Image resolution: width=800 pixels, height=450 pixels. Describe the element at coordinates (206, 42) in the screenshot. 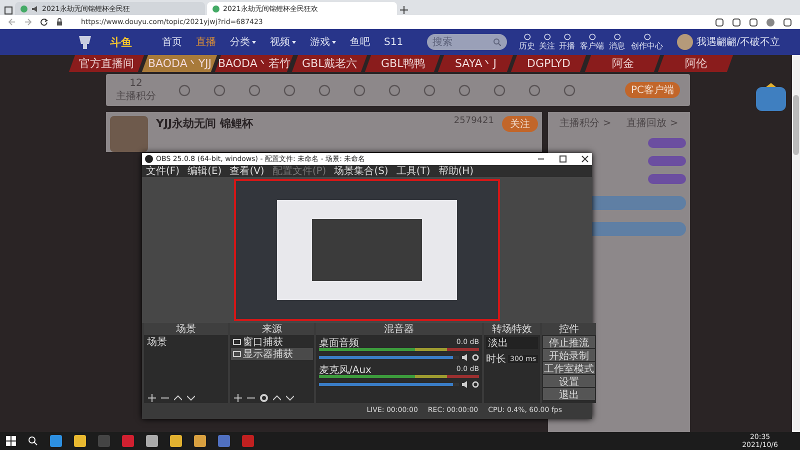

I see `nav-link: 直播` at that location.